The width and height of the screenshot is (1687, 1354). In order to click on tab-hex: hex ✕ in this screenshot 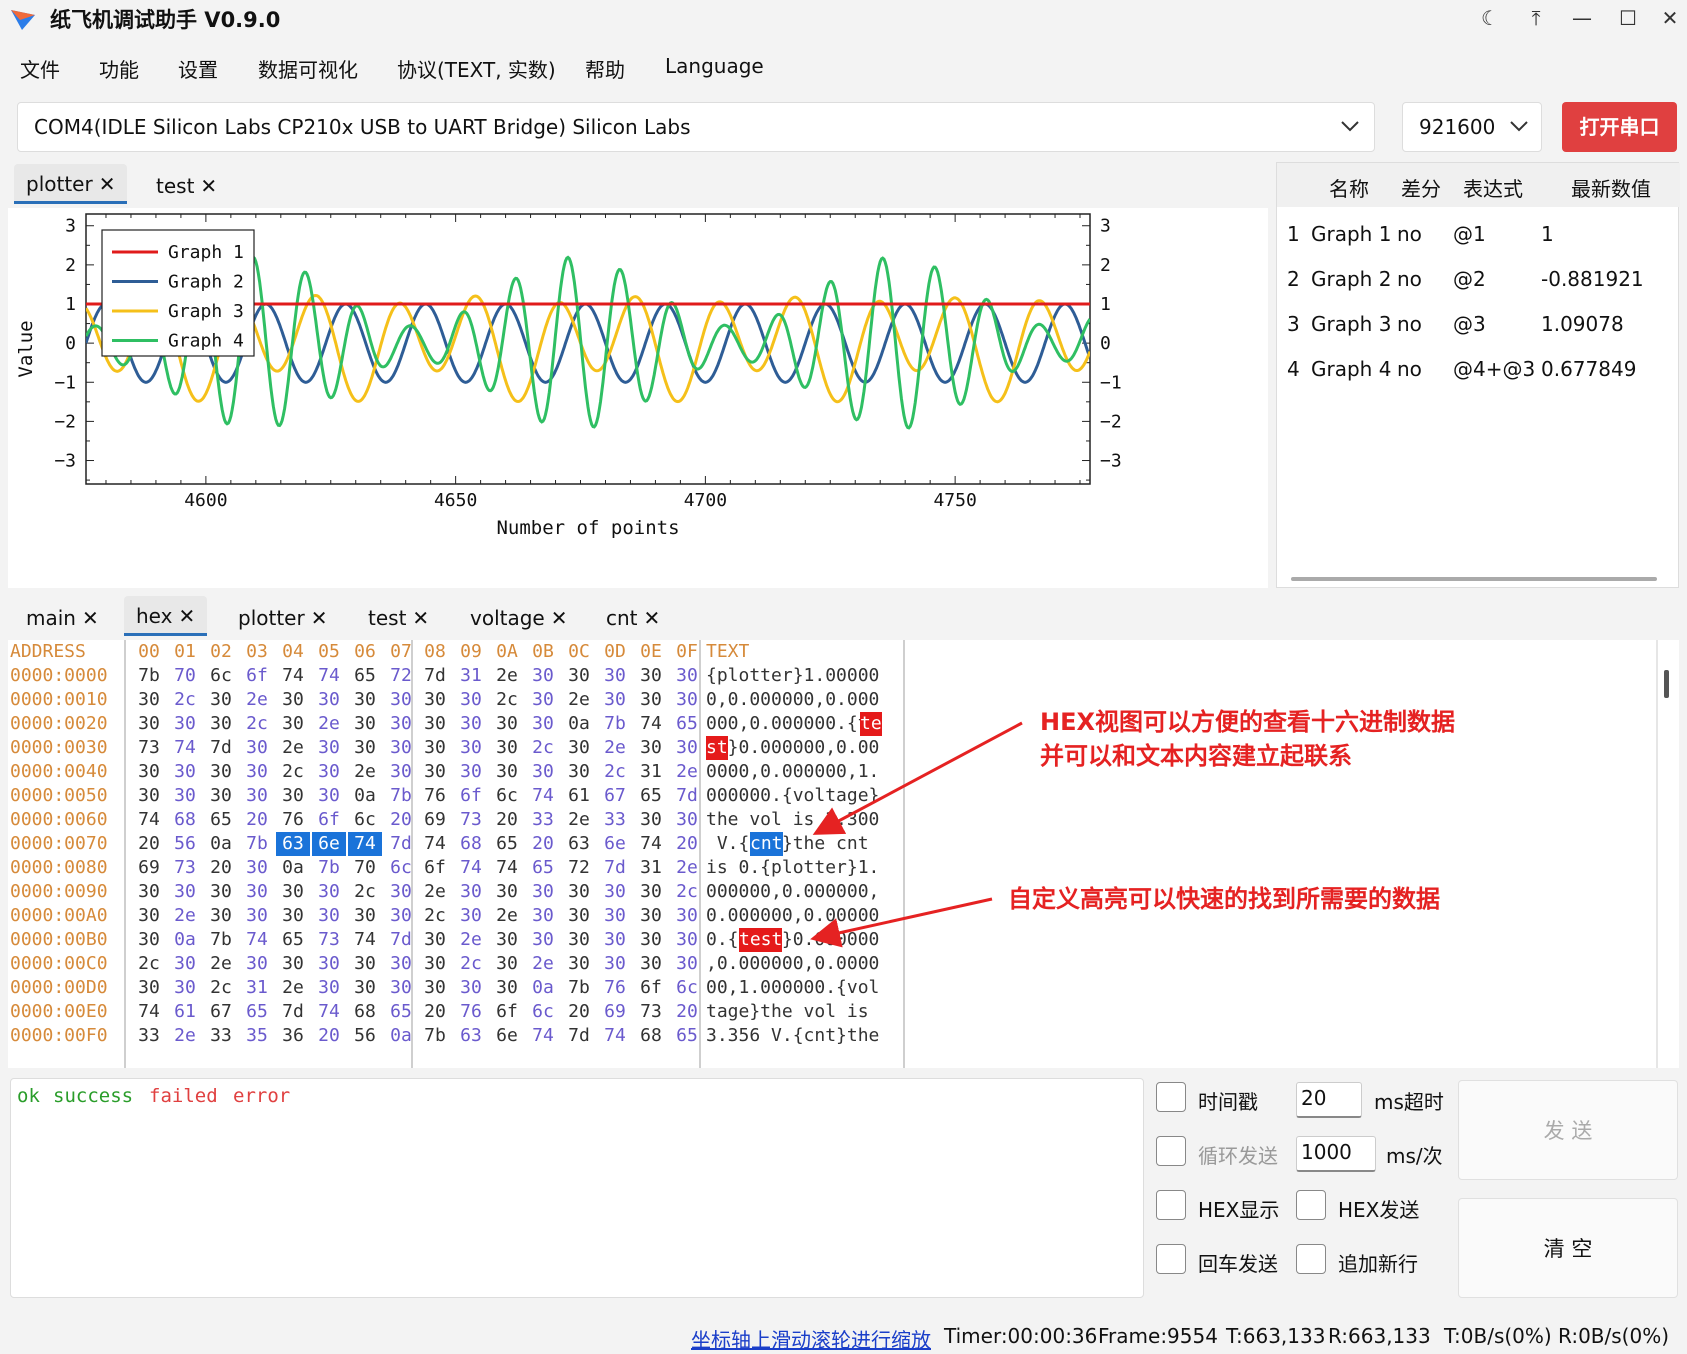, I will do `click(166, 616)`.